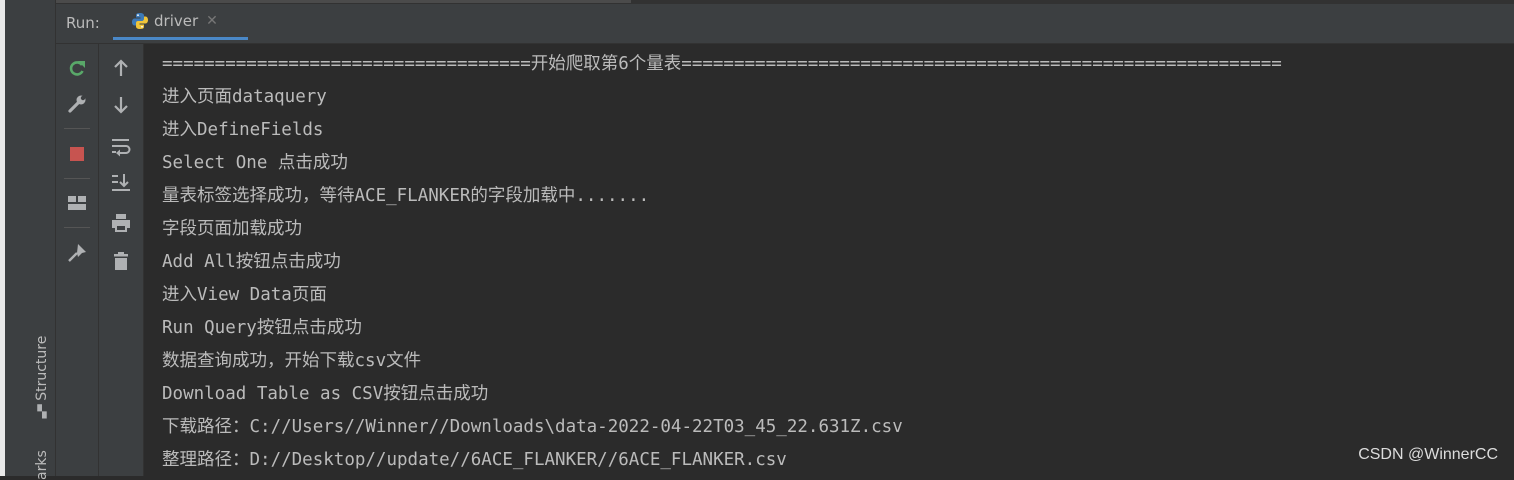  What do you see at coordinates (42, 411) in the screenshot?
I see `structure-icon: ▚` at bounding box center [42, 411].